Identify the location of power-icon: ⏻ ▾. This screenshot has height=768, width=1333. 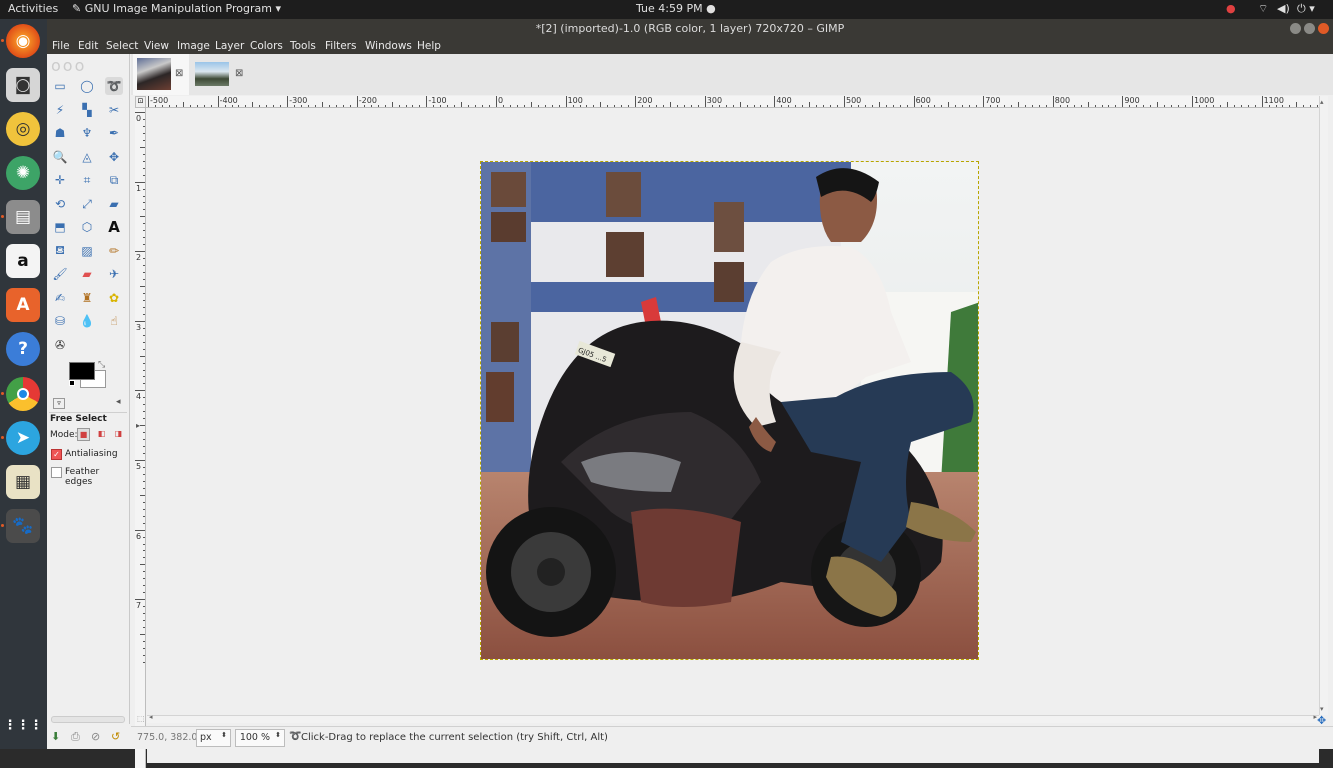
(1306, 9).